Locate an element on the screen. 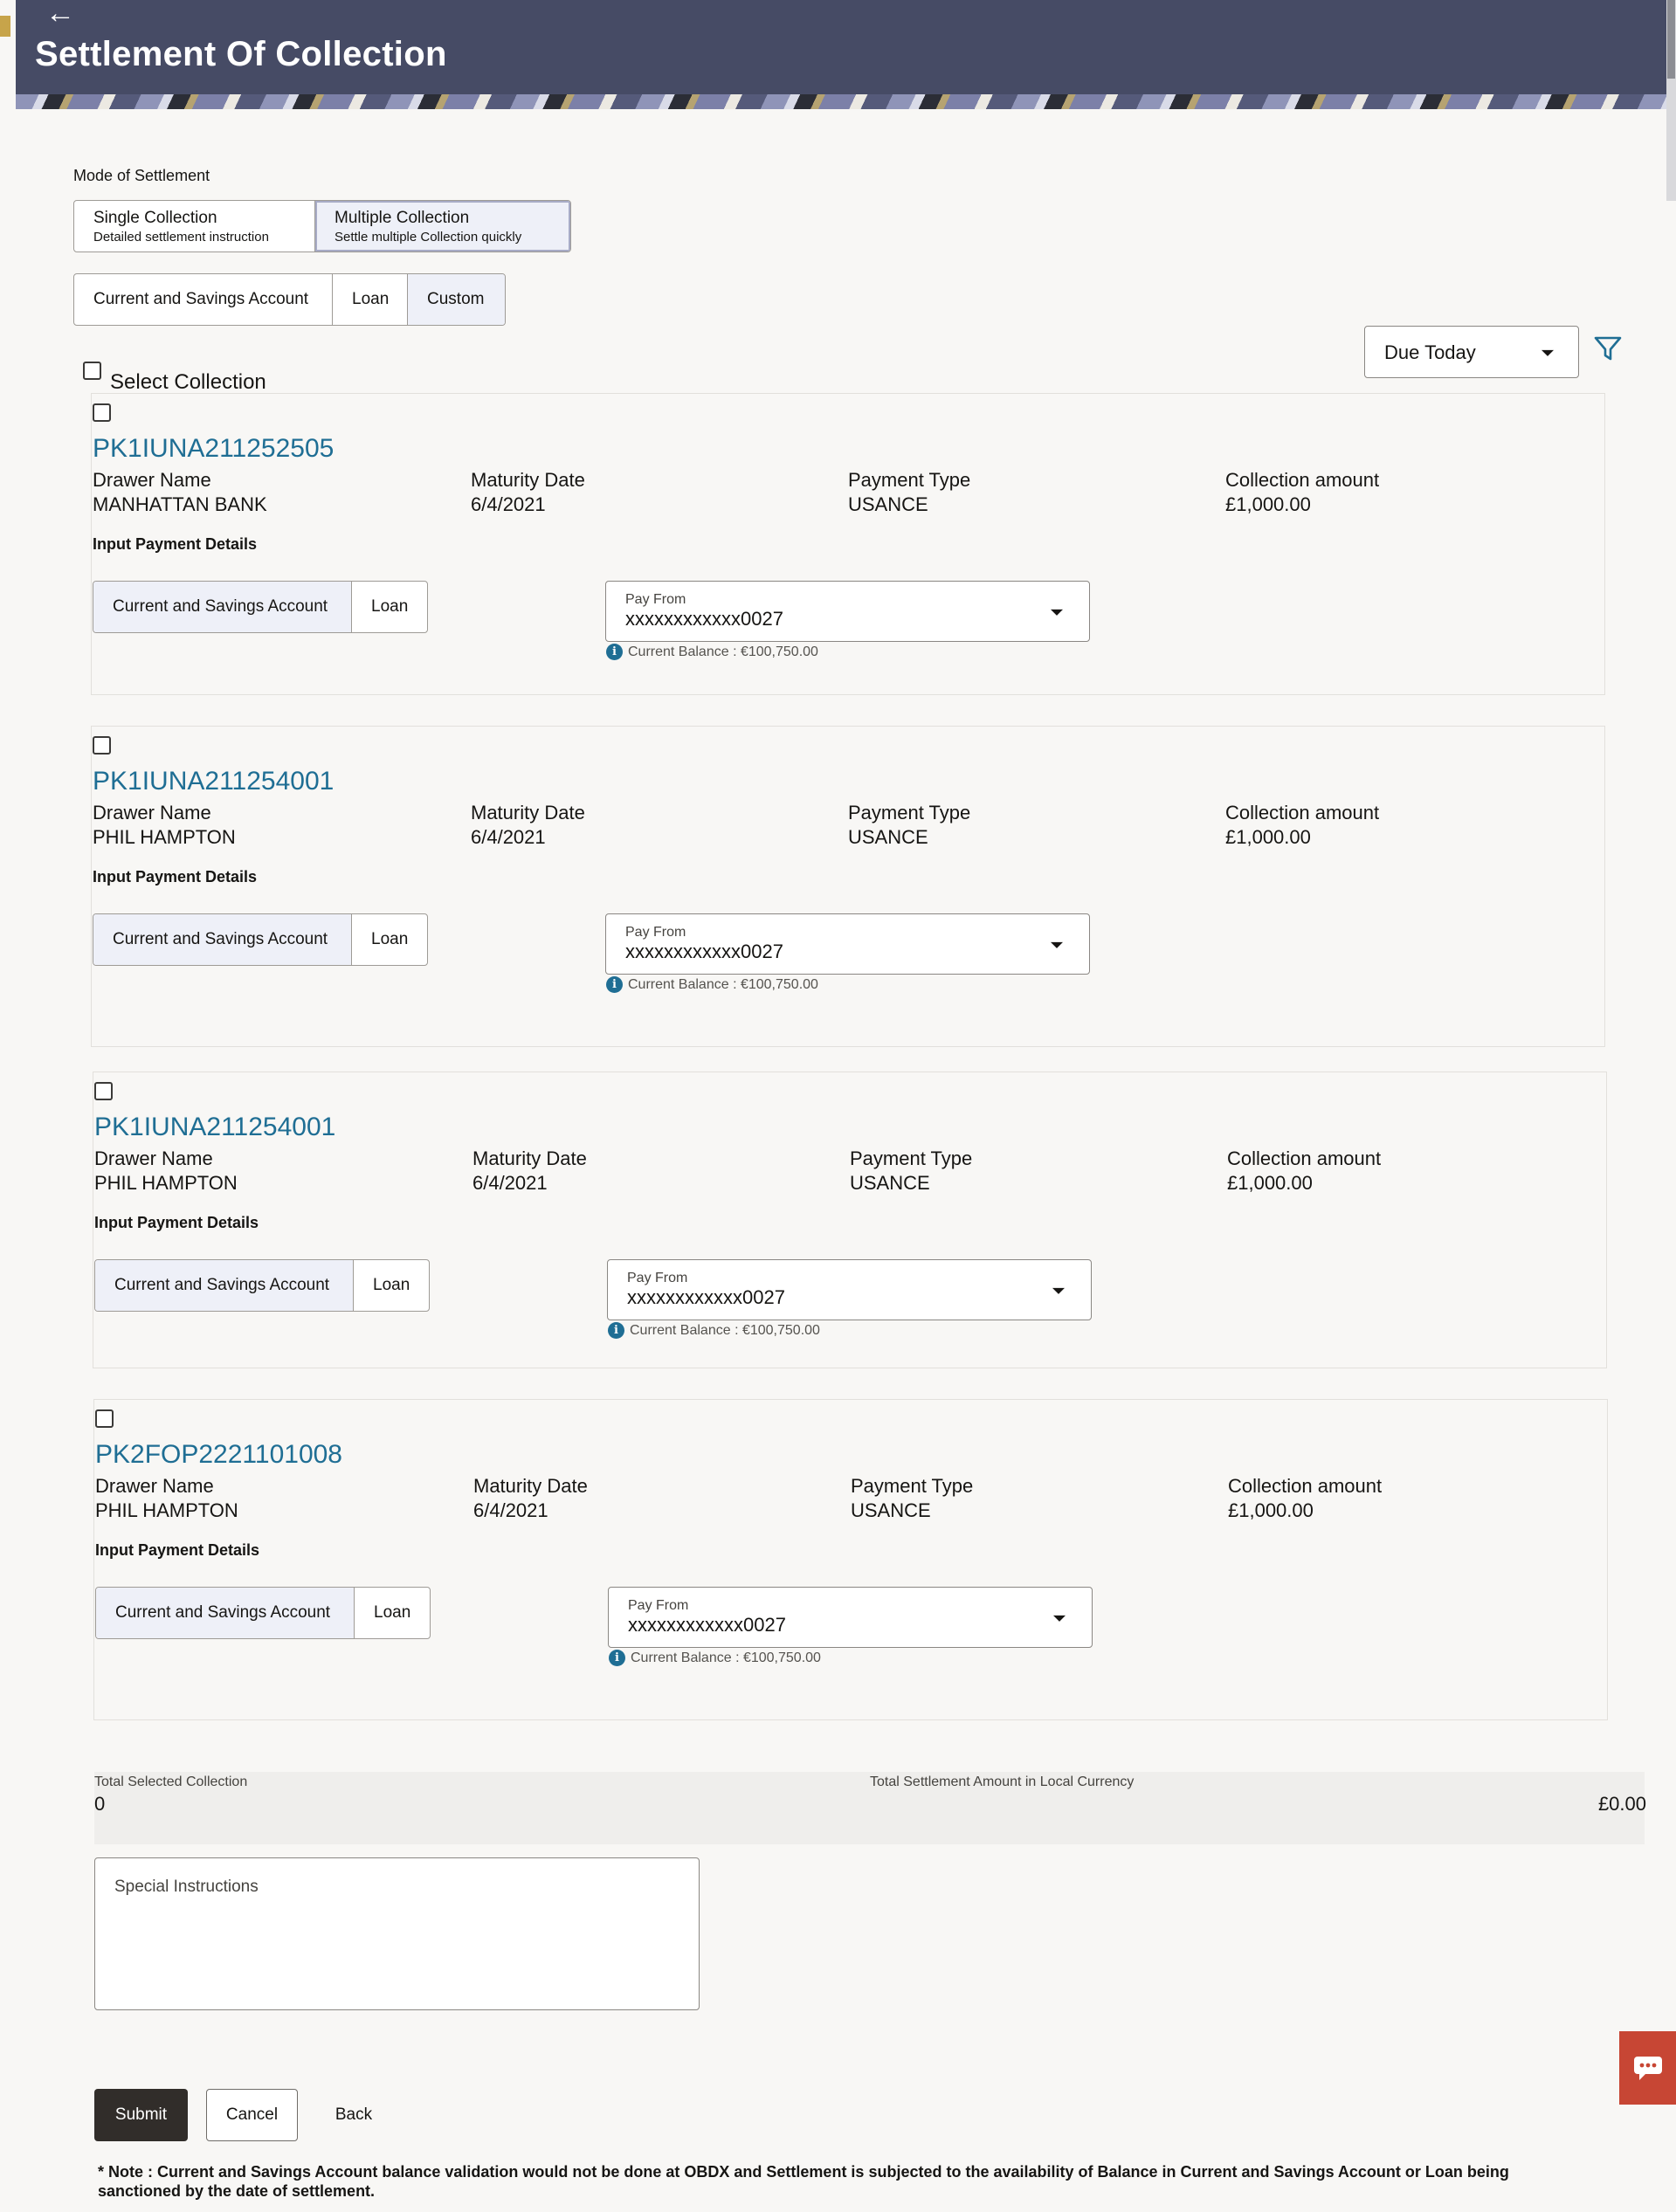 Image resolution: width=1676 pixels, height=2212 pixels. chat-icon-graphic is located at coordinates (1648, 2068).